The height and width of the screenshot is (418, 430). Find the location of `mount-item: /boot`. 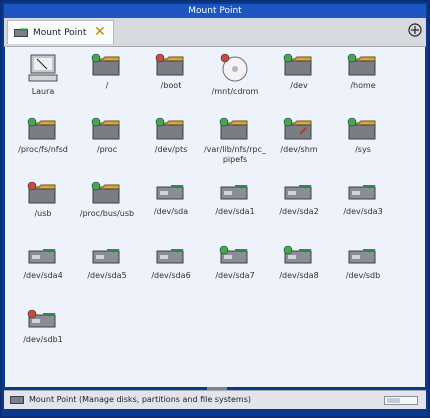

mount-item: /boot is located at coordinates (171, 72).